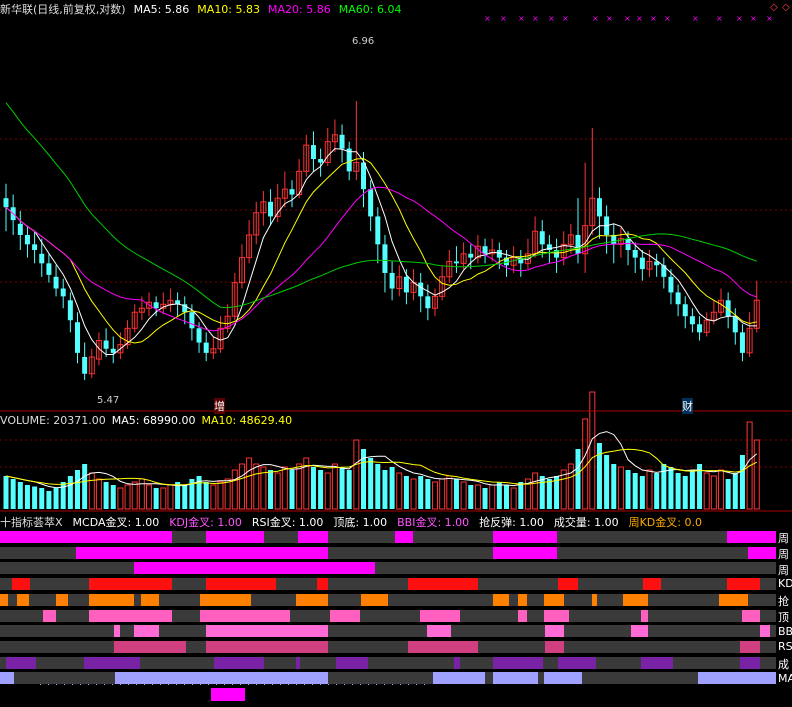 The image size is (792, 707). I want to click on ind-dingdi: 顶底: 1.00, so click(360, 522).